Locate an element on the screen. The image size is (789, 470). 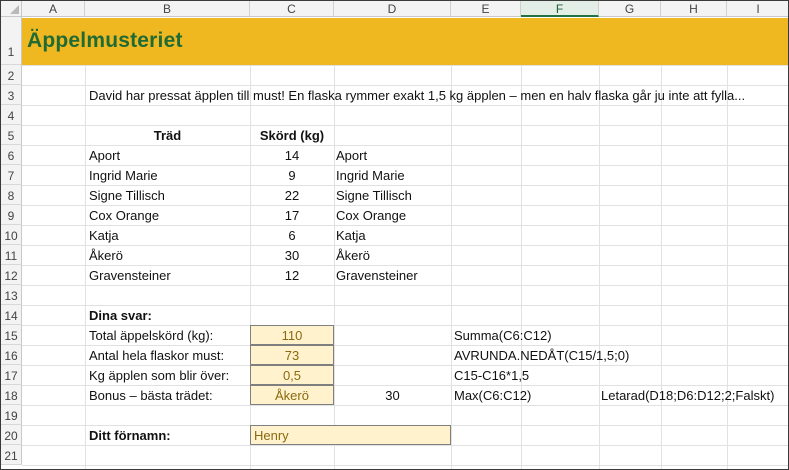
row-header-19: 19 is located at coordinates (11, 415).